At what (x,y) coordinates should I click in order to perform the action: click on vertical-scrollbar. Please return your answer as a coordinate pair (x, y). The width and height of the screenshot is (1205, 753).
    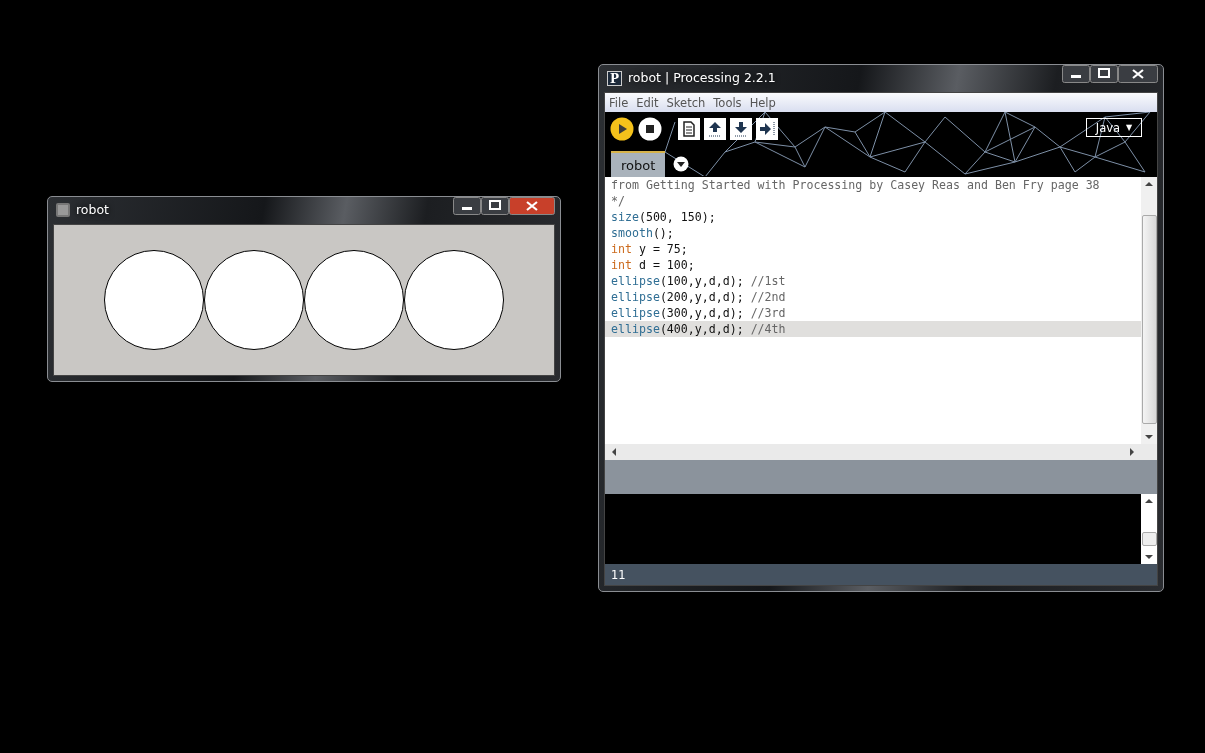
    Looking at the image, I should click on (1149, 310).